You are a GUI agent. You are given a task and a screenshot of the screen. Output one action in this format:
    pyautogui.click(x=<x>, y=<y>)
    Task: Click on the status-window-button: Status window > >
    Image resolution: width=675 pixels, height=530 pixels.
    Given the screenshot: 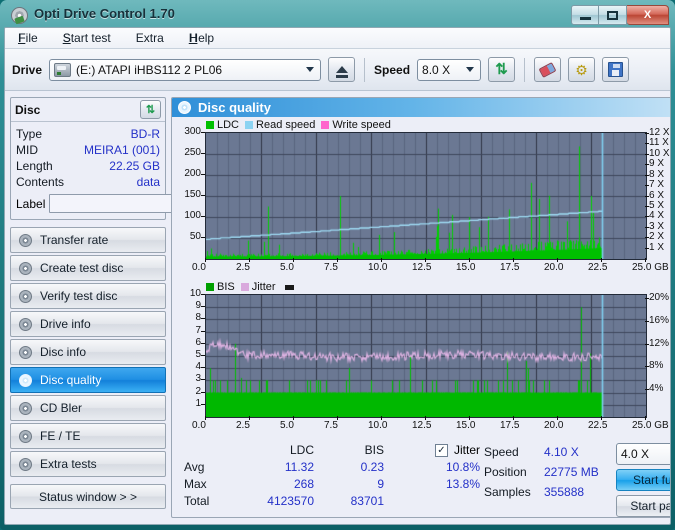 What is the action you would take?
    pyautogui.click(x=88, y=496)
    